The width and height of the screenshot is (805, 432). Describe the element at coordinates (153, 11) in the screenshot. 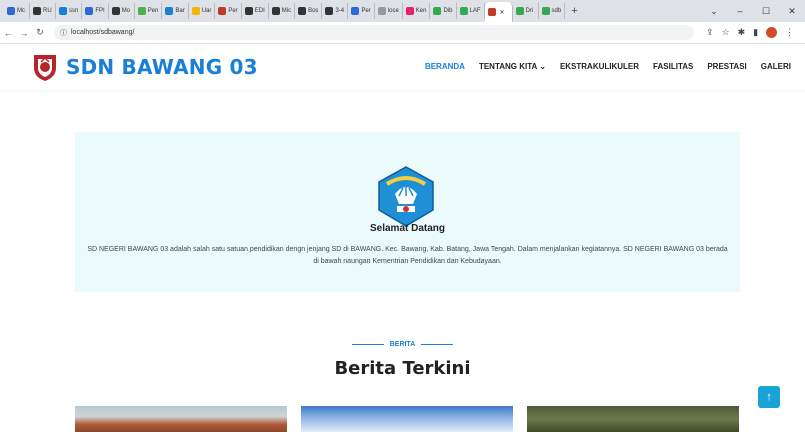

I see `tab-label: Pen` at that location.